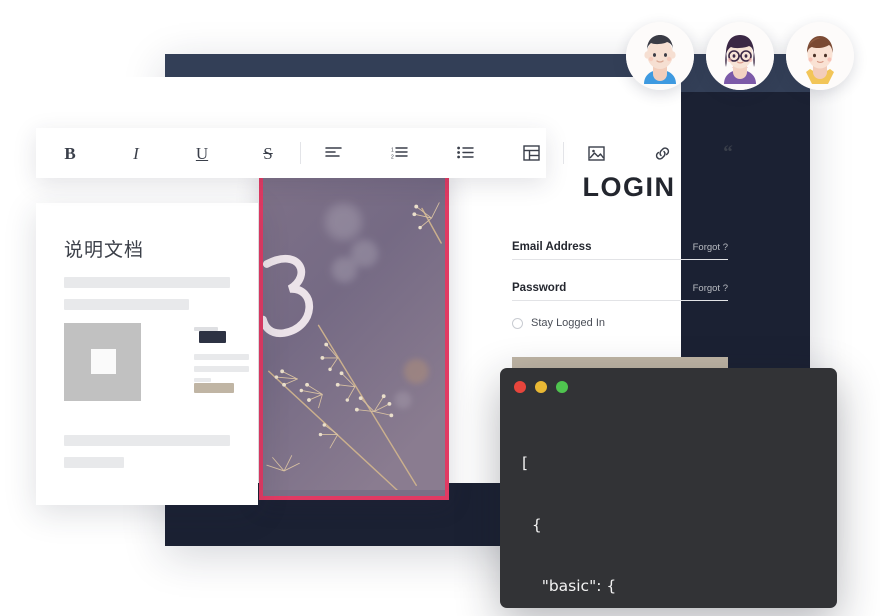  What do you see at coordinates (333, 153) in the screenshot?
I see `align-left-icon` at bounding box center [333, 153].